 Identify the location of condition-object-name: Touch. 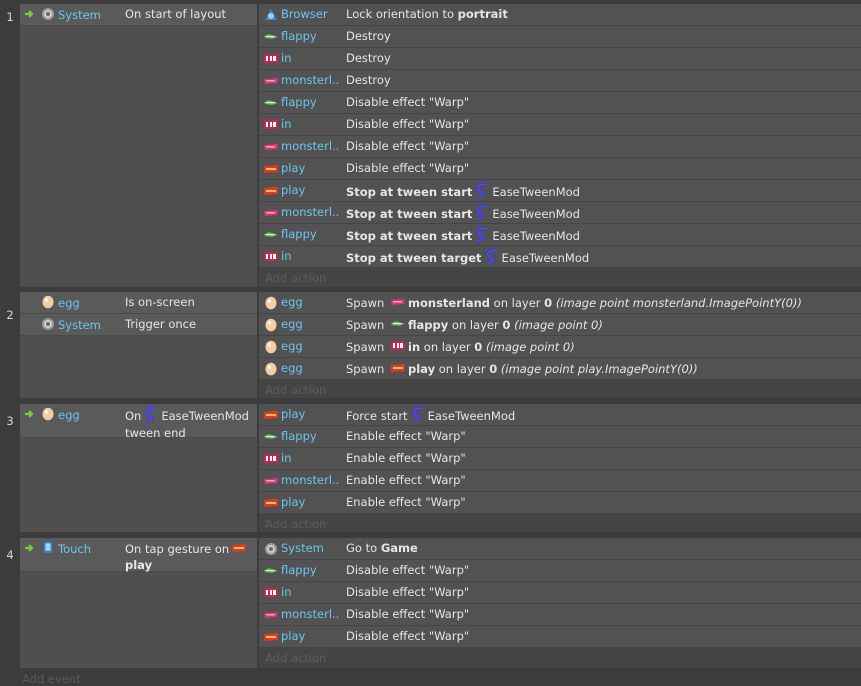
(75, 549).